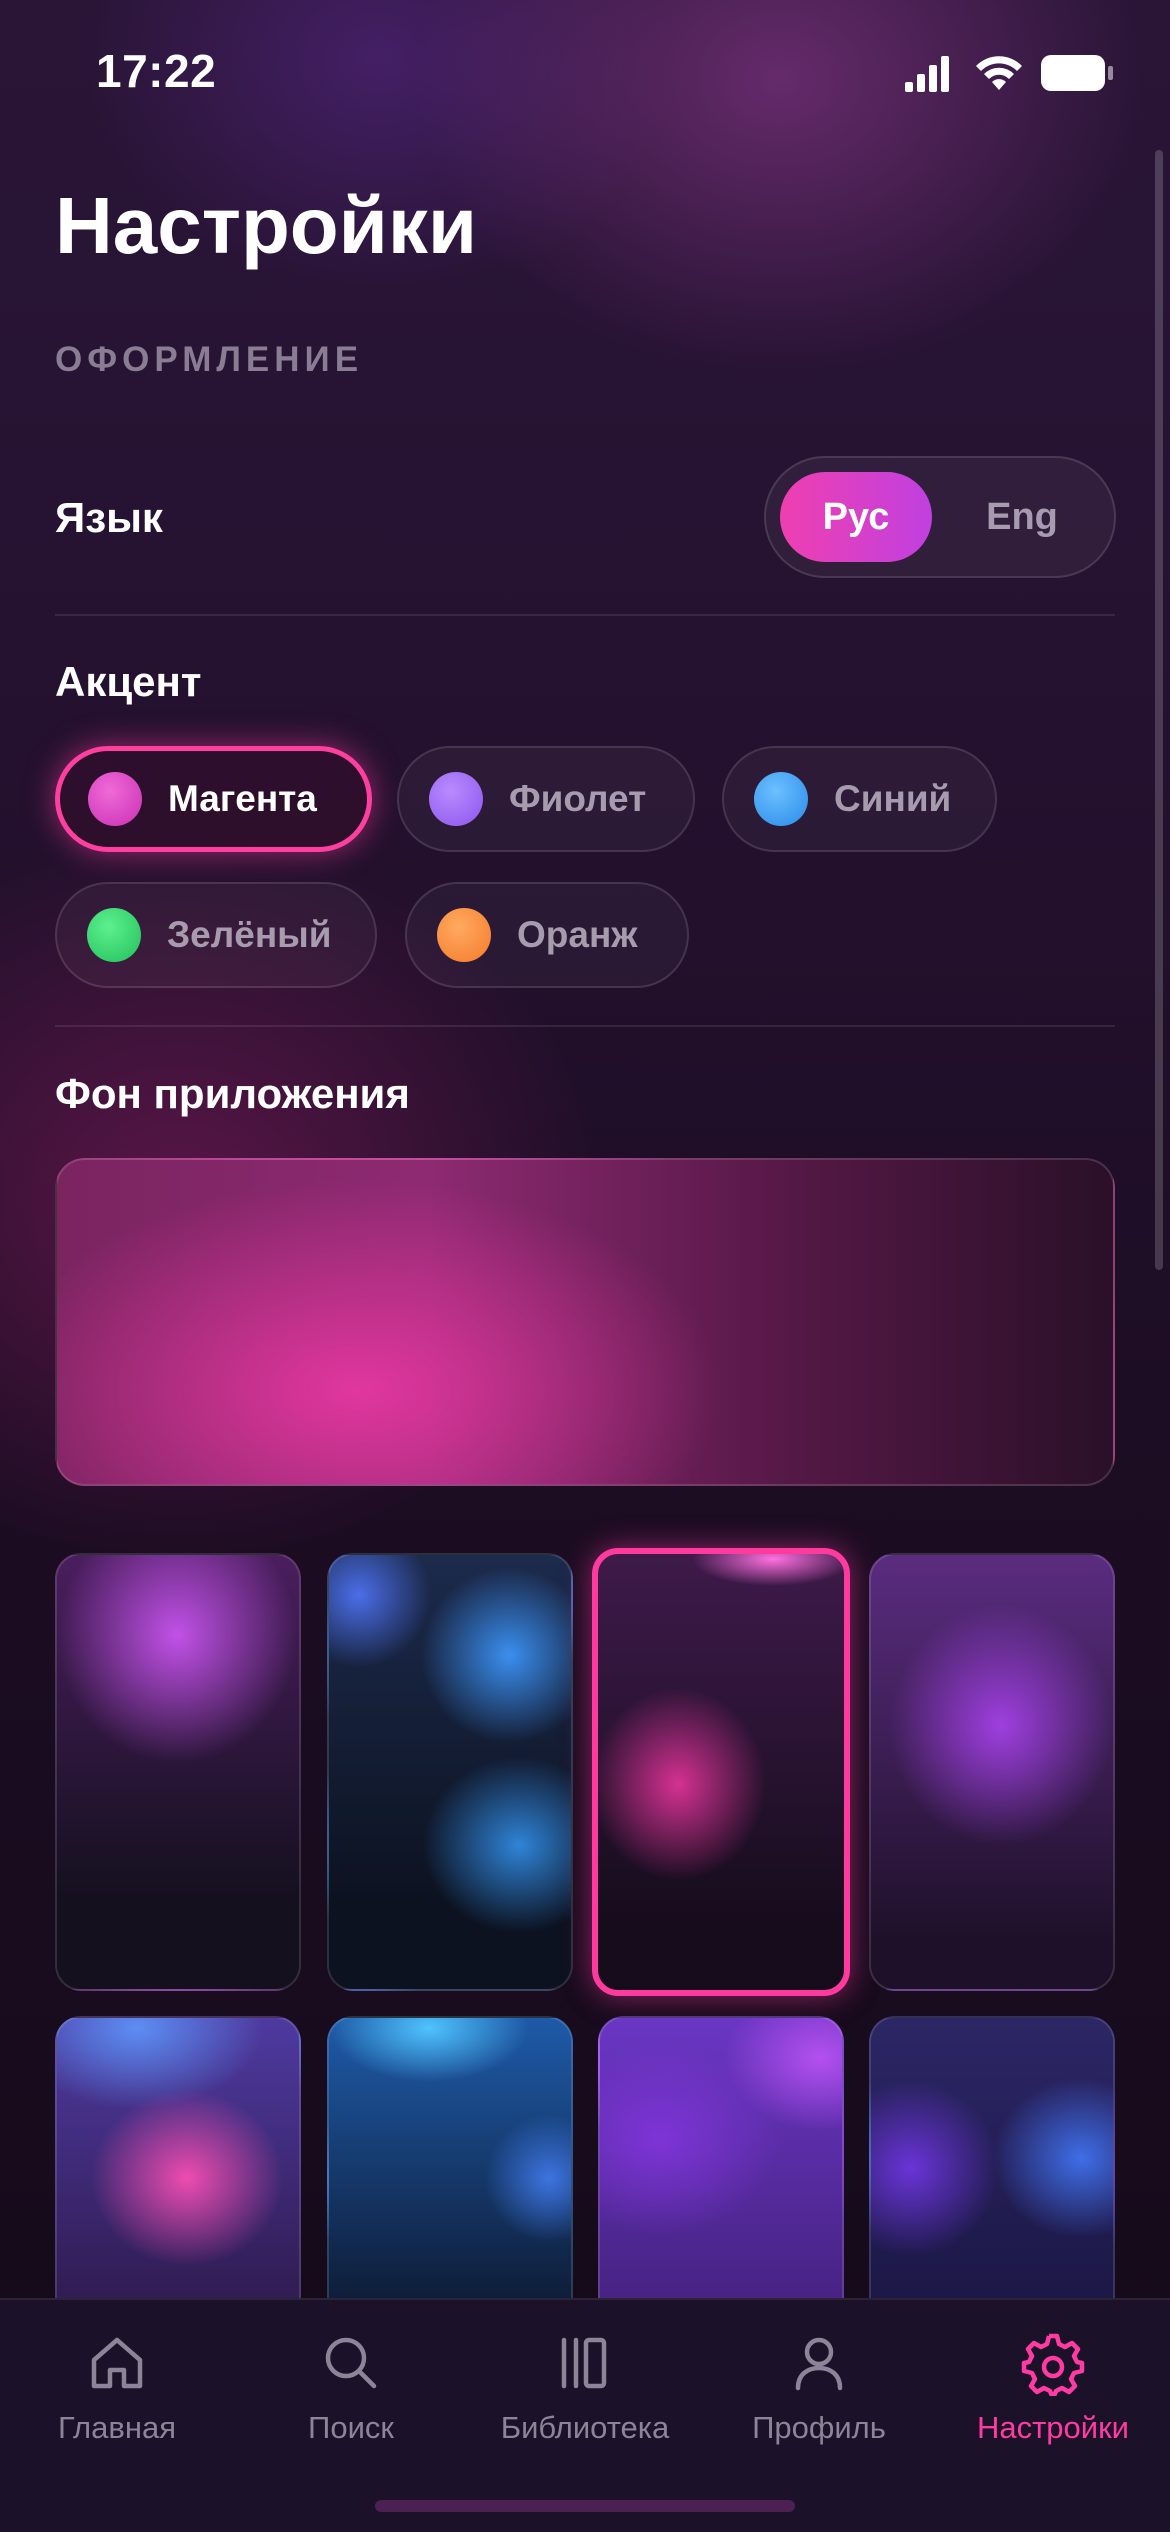 This screenshot has height=2532, width=1170. What do you see at coordinates (456, 799) in the screenshot?
I see `violet-swatch-icon` at bounding box center [456, 799].